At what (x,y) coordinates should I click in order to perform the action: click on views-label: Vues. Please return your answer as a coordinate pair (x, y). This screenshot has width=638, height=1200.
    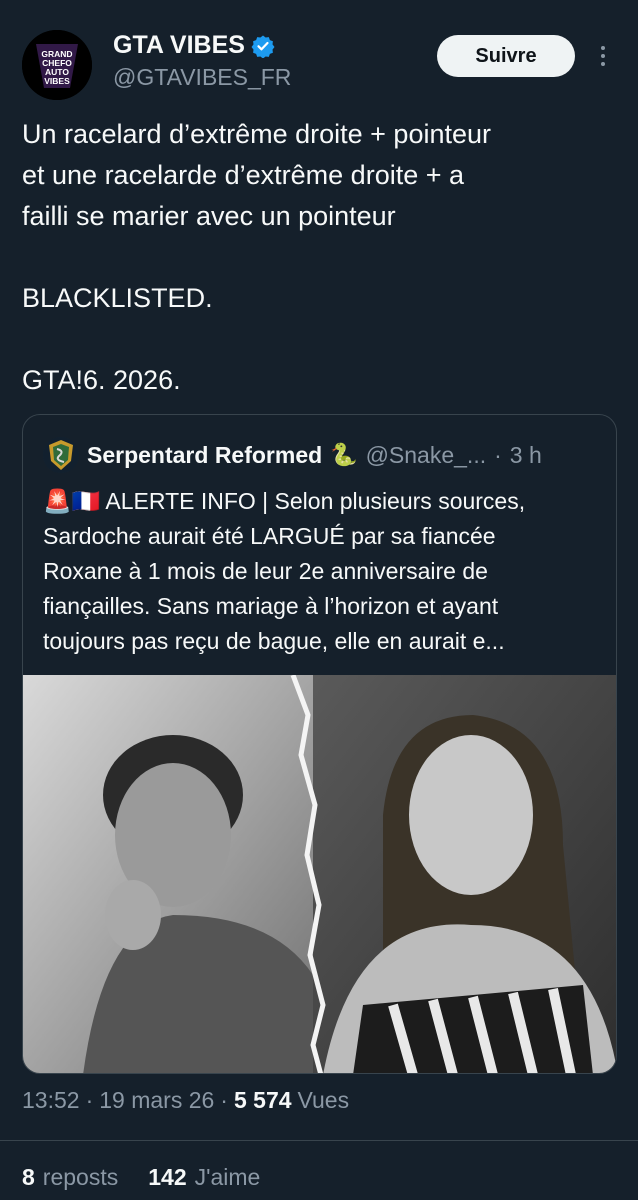
    Looking at the image, I should click on (323, 1100).